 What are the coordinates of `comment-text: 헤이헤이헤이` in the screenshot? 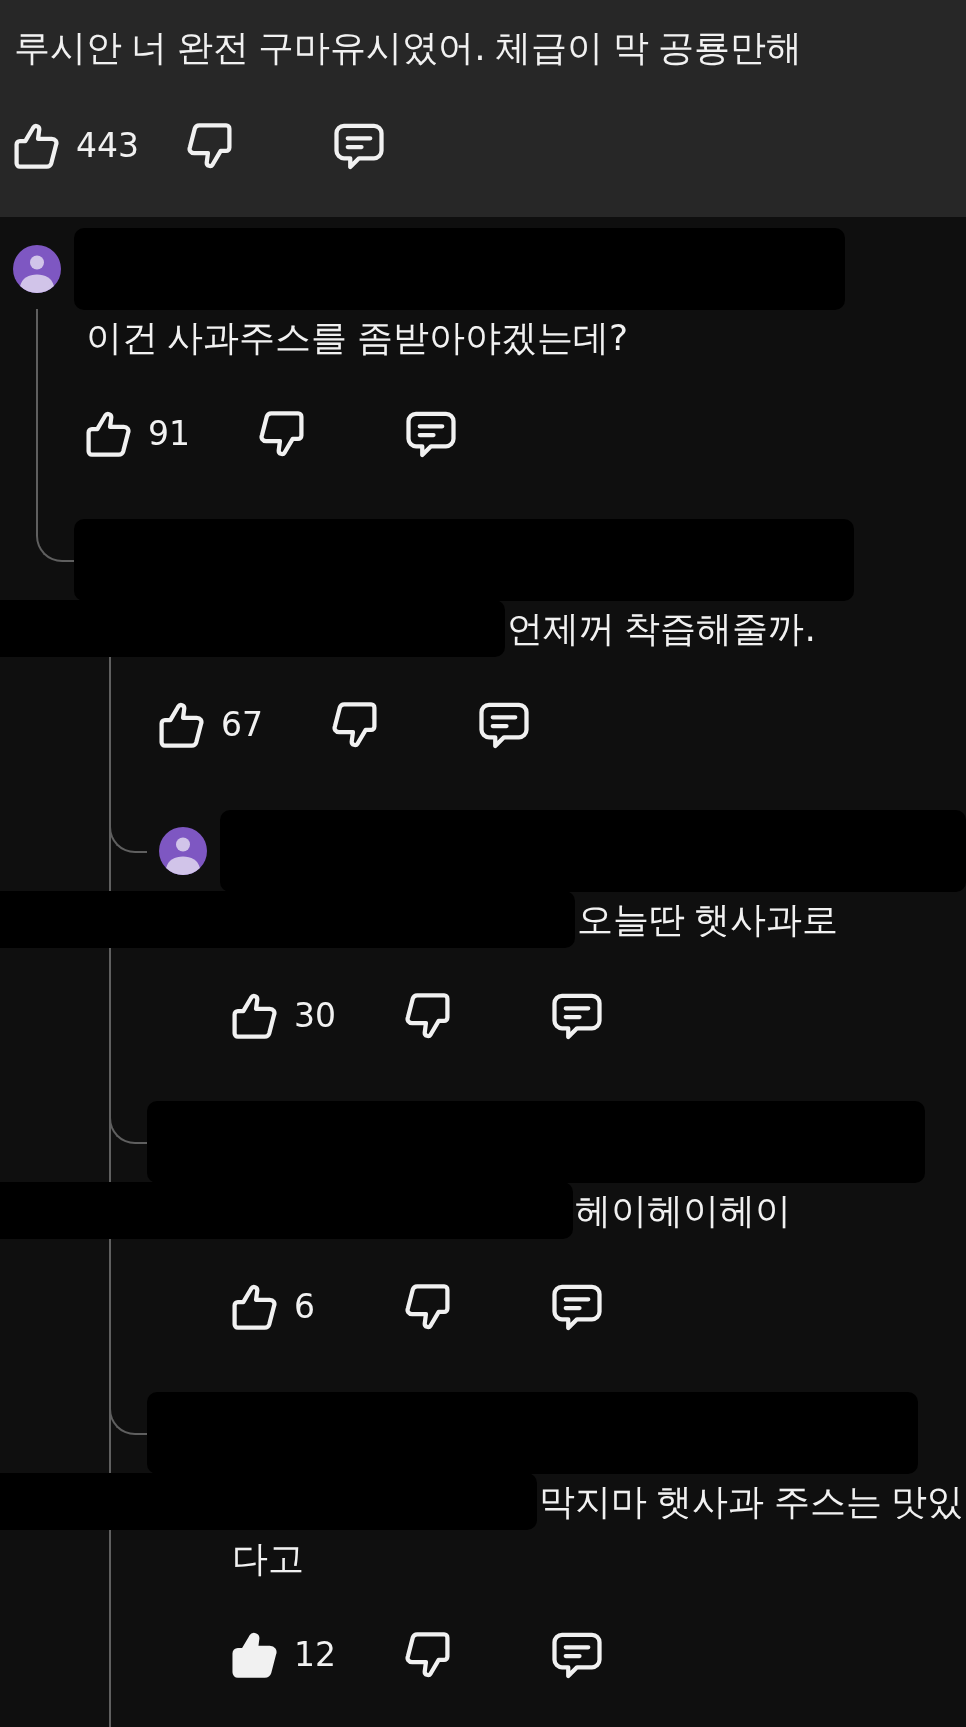 It's located at (683, 1210).